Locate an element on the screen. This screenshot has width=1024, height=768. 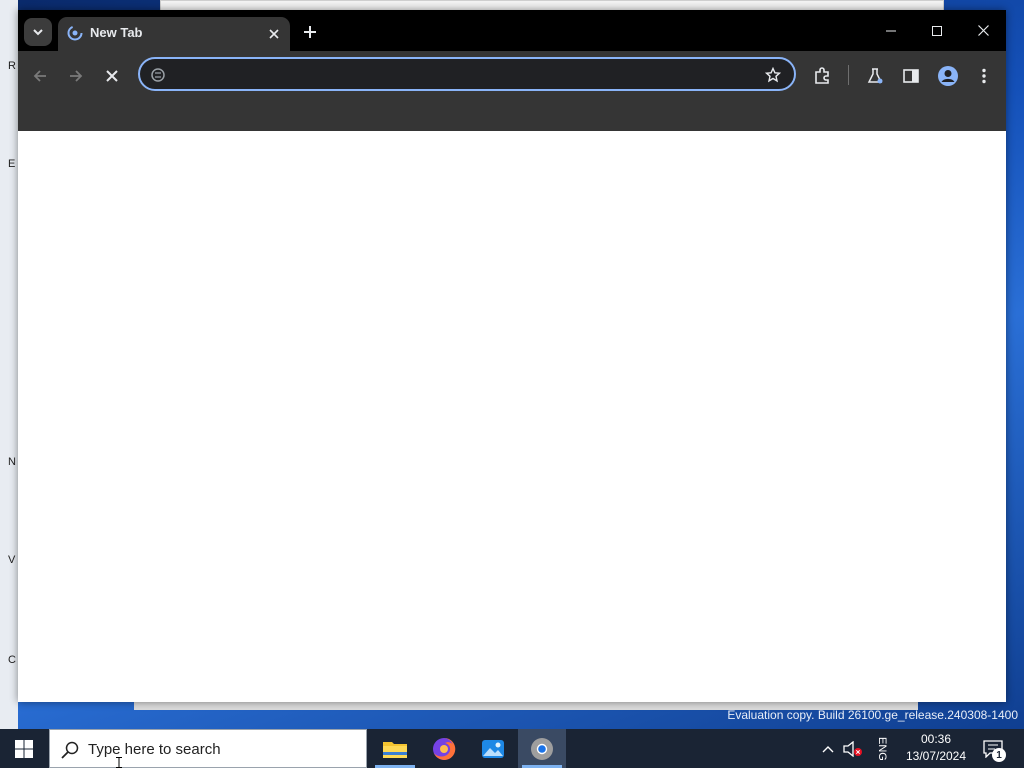
side-panel-button is located at coordinates (911, 76).